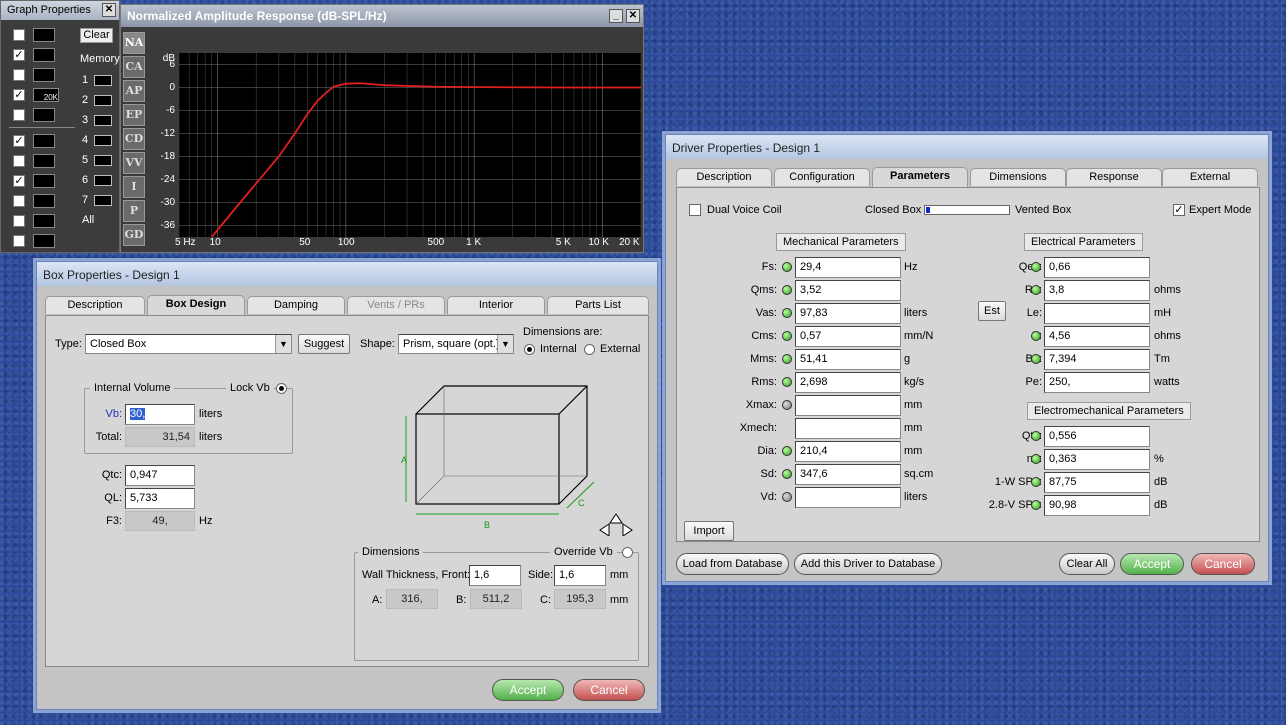 The width and height of the screenshot is (1286, 725). I want to click on speaker-b-icon, so click(44, 161).